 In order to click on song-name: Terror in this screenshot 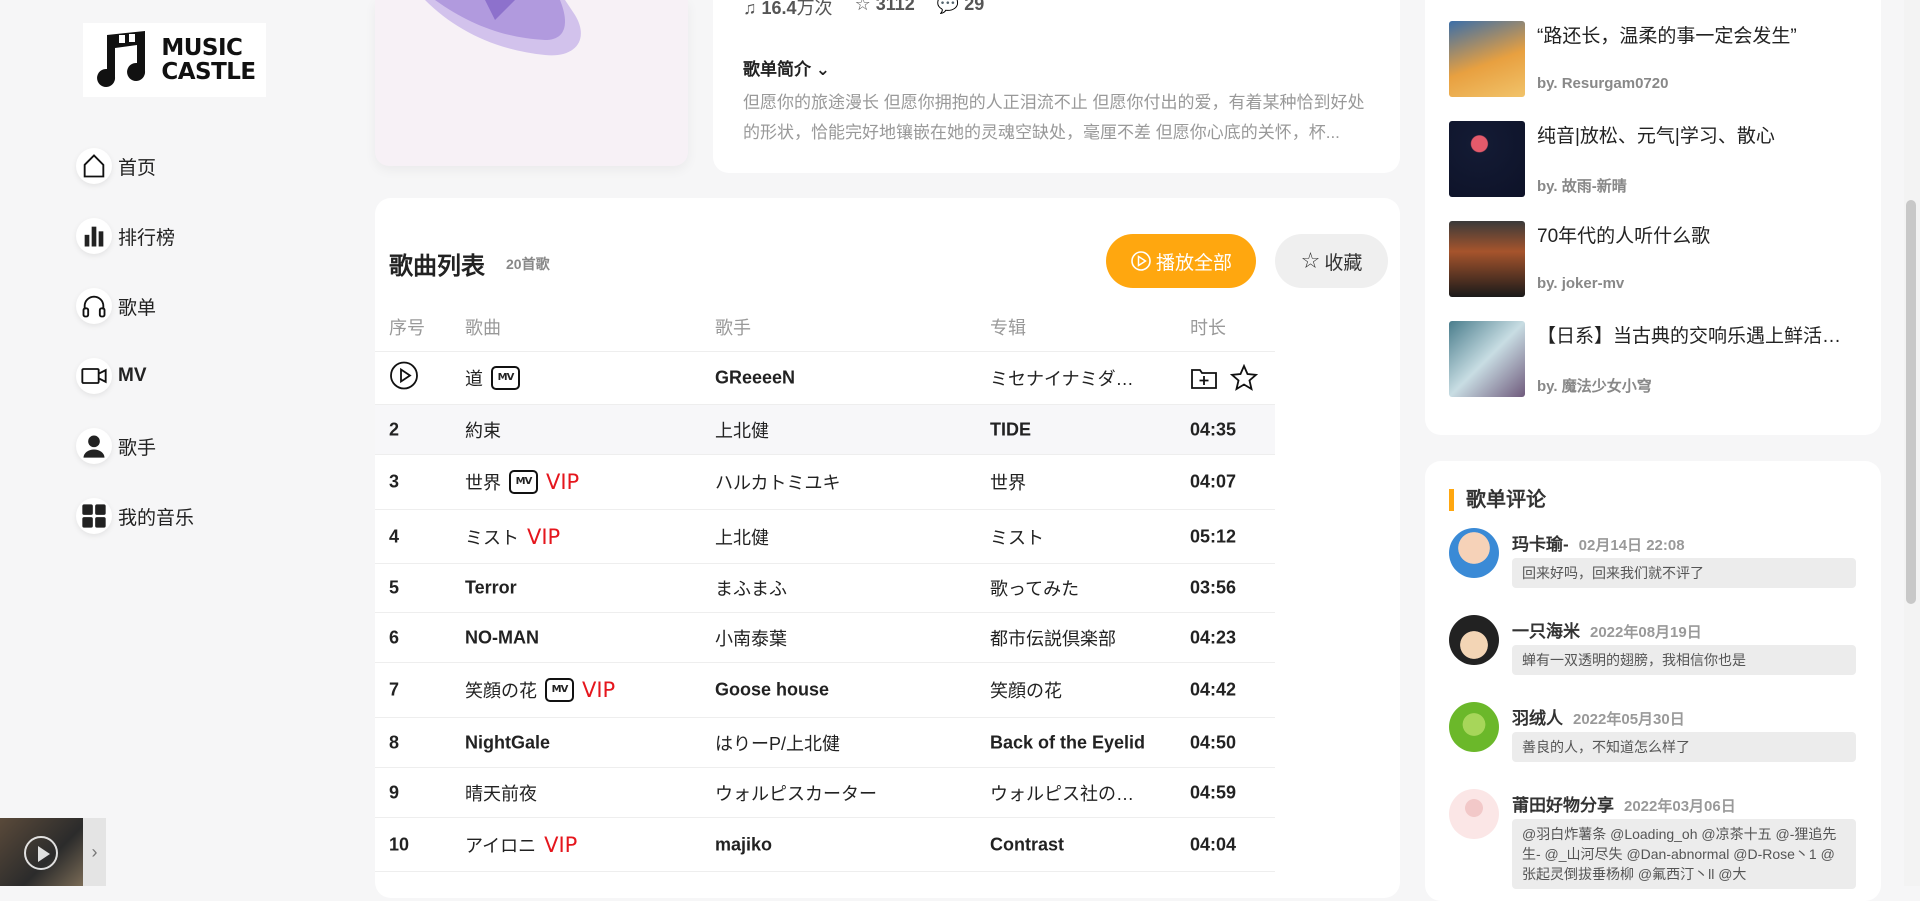, I will do `click(491, 588)`.